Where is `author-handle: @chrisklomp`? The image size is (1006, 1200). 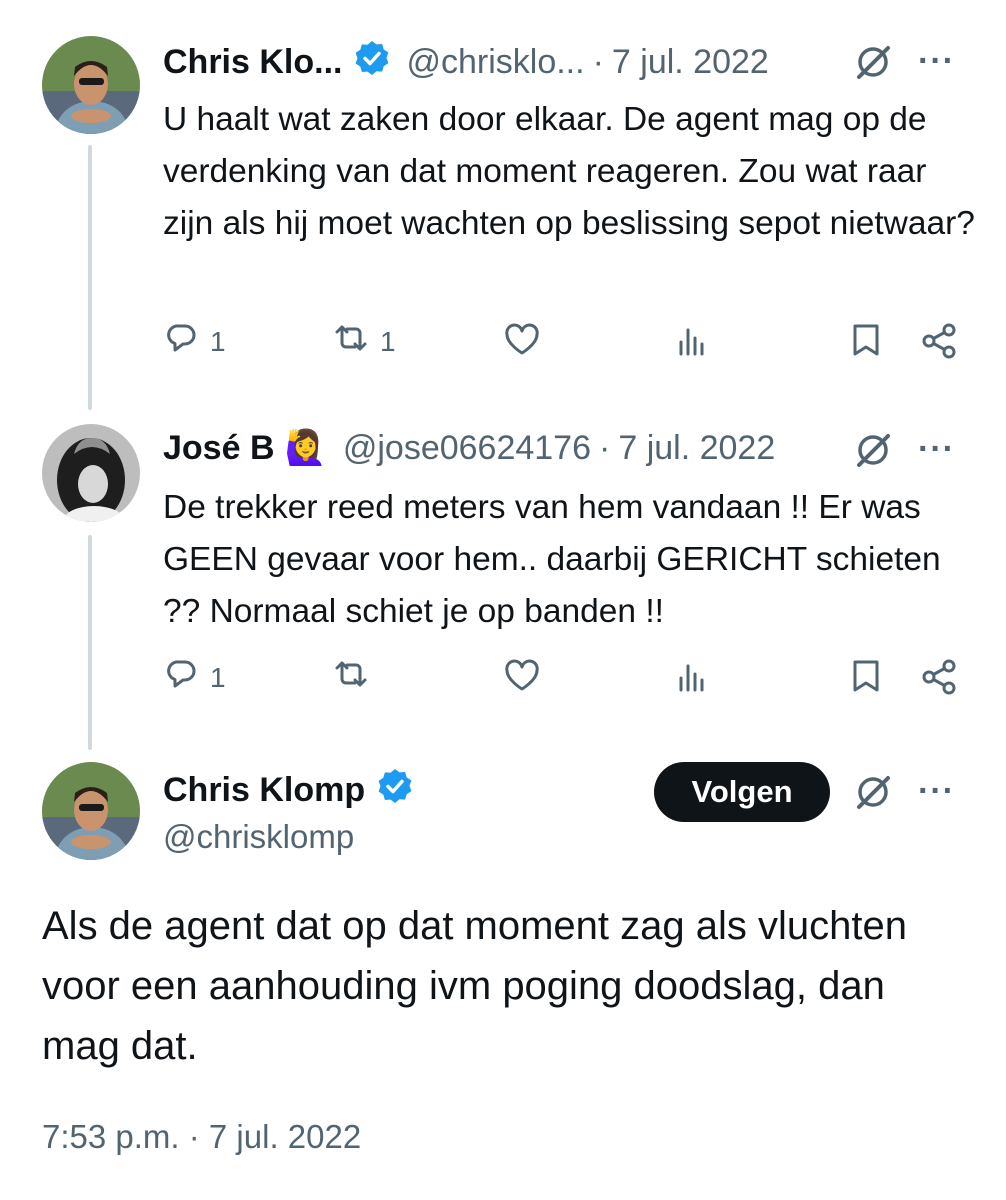
author-handle: @chrisklomp is located at coordinates (258, 837).